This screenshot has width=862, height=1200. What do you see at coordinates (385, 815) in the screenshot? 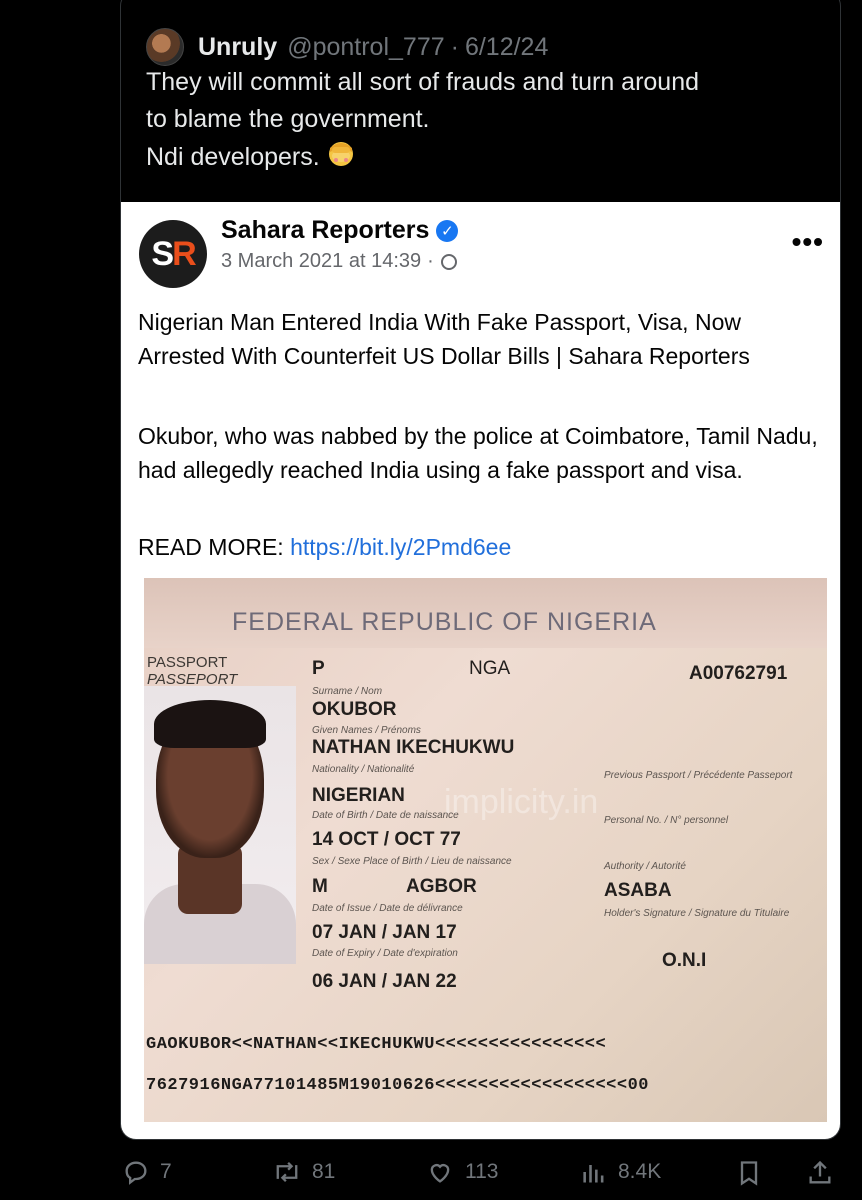
I see `label-dob: Date of Birth / Date de naissance` at bounding box center [385, 815].